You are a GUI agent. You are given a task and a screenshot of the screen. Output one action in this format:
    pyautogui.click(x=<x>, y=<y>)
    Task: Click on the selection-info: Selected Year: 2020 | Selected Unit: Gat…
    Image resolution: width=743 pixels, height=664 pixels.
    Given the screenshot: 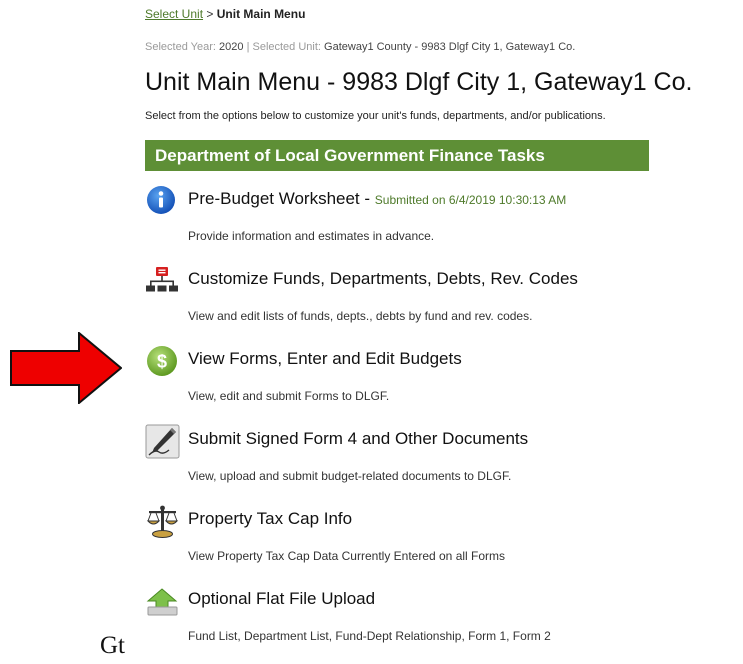 What is the action you would take?
    pyautogui.click(x=360, y=47)
    